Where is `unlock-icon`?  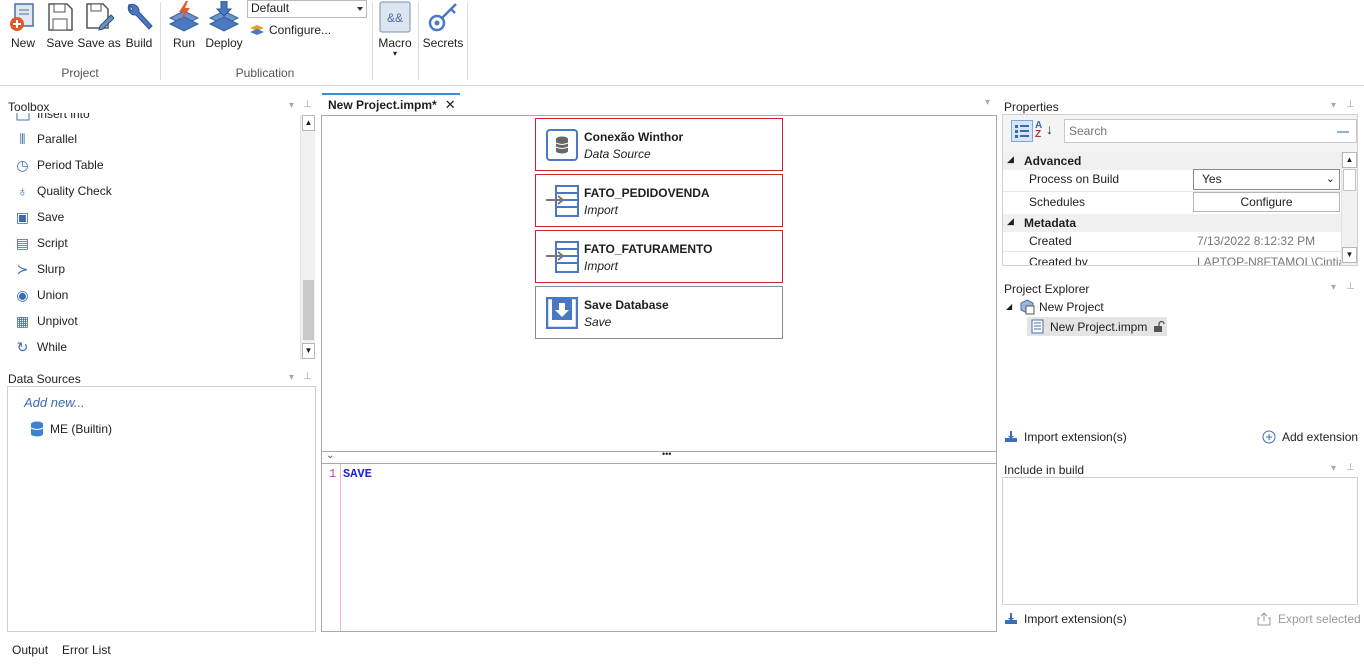
unlock-icon is located at coordinates (1159, 326).